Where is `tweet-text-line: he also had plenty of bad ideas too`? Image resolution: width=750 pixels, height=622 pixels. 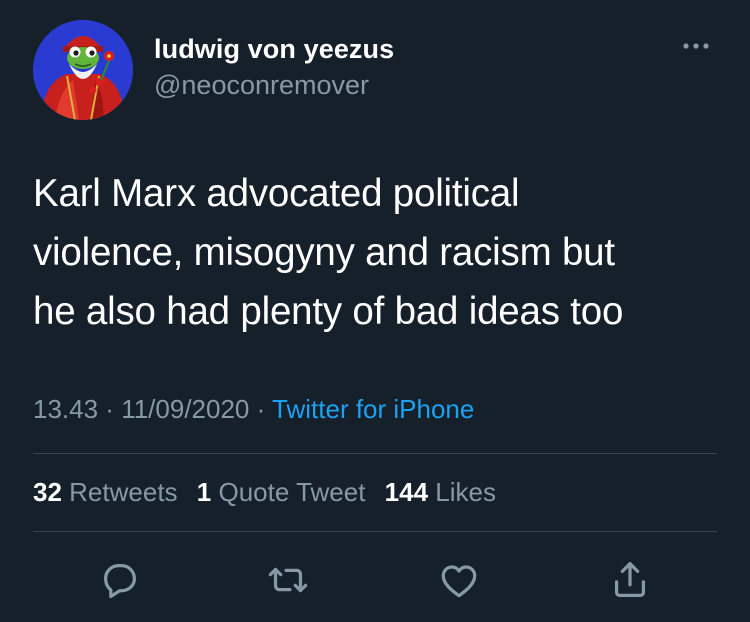 tweet-text-line: he also had plenty of bad ideas too is located at coordinates (328, 311).